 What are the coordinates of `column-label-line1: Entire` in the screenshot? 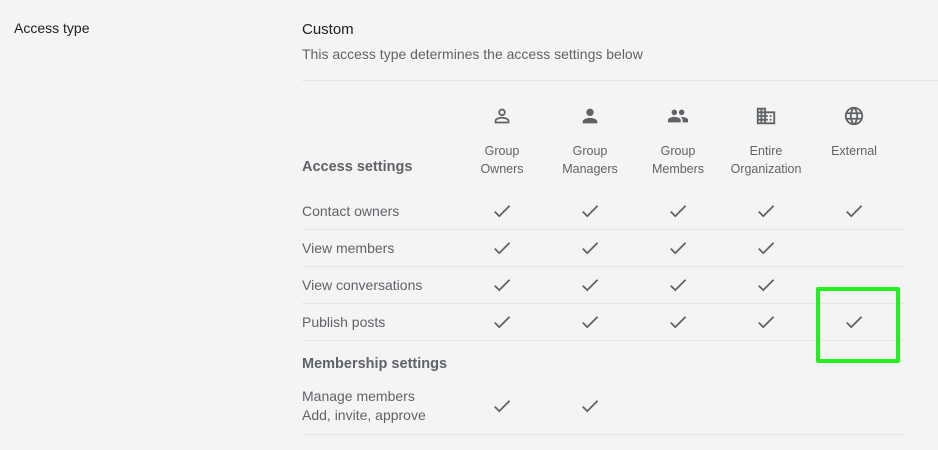 It's located at (766, 151).